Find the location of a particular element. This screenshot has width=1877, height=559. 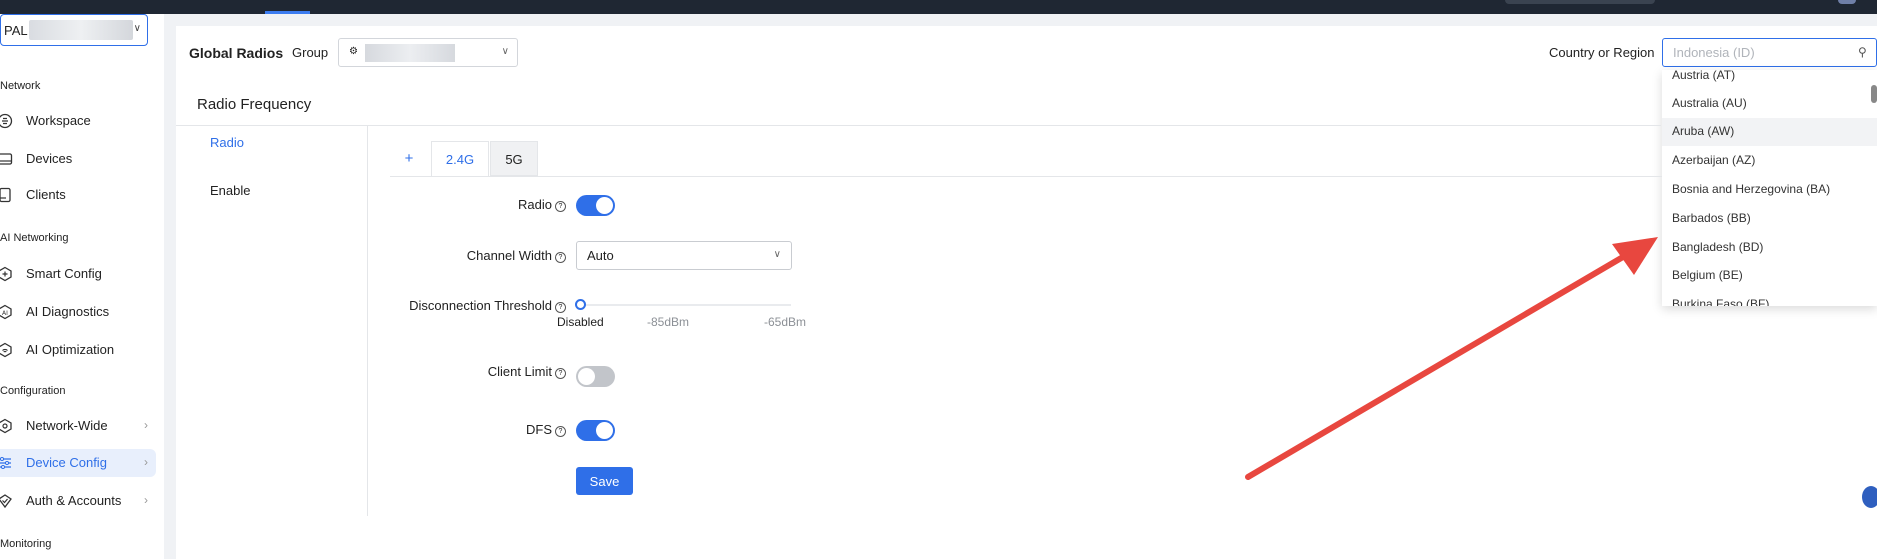

floating-assistant-icon is located at coordinates (1869, 497).